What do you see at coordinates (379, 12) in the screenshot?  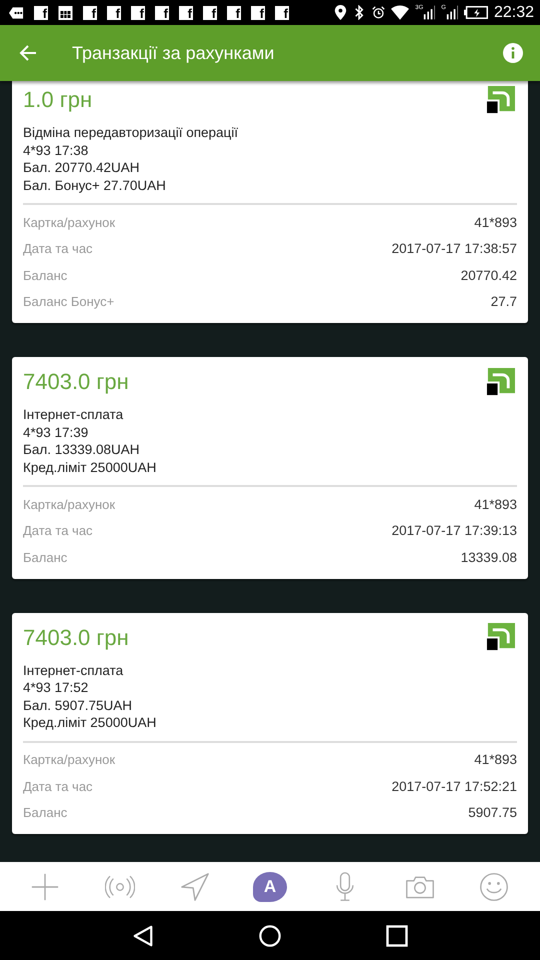 I see `alarm-icon` at bounding box center [379, 12].